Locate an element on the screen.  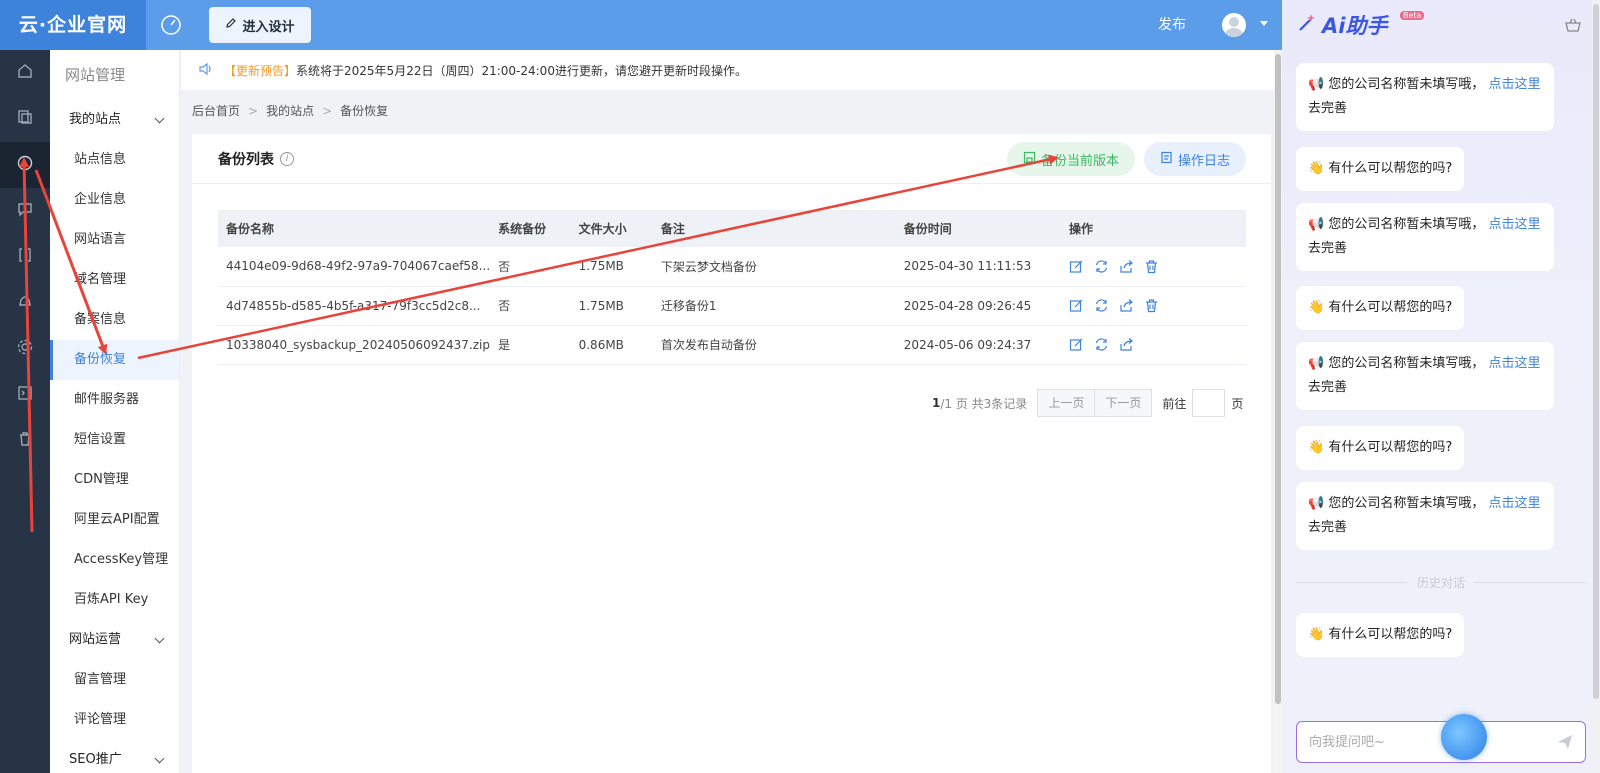
menu-item-cdn: CDN管理 is located at coordinates (114, 480).